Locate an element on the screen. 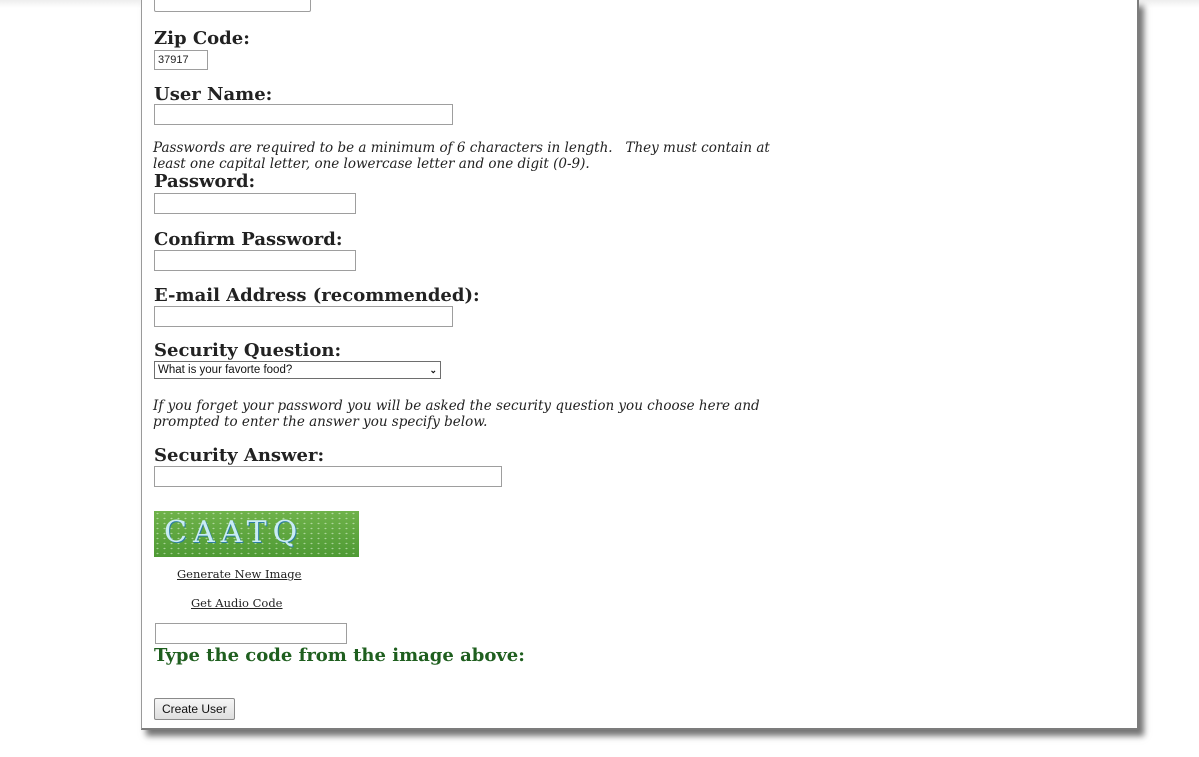 The width and height of the screenshot is (1199, 757). username-label: User Name: is located at coordinates (213, 94).